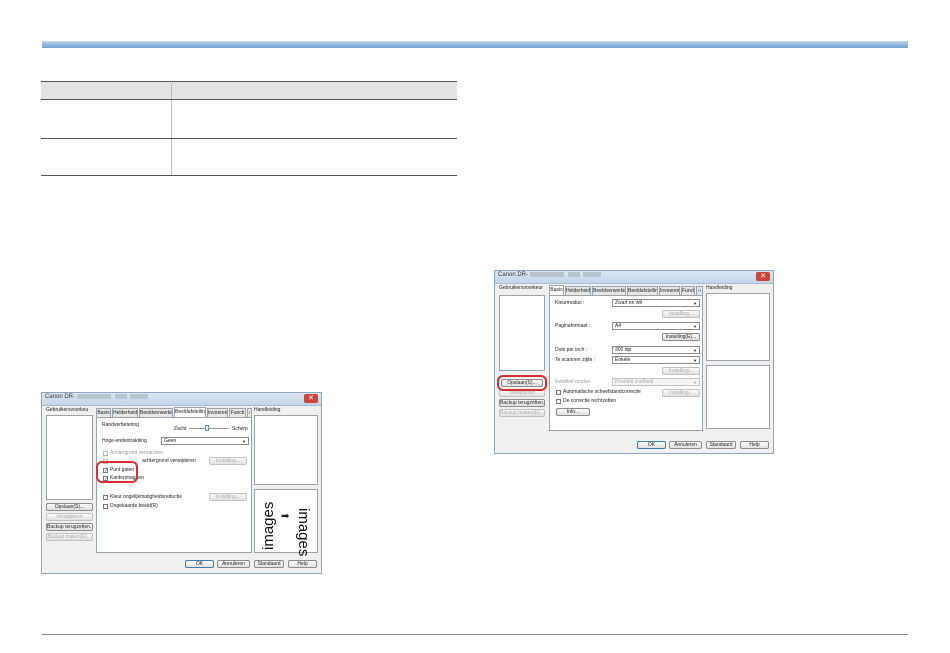 The height and width of the screenshot is (653, 950). Describe the element at coordinates (656, 360) in the screenshot. I see `side-select: Enkele ▼` at that location.